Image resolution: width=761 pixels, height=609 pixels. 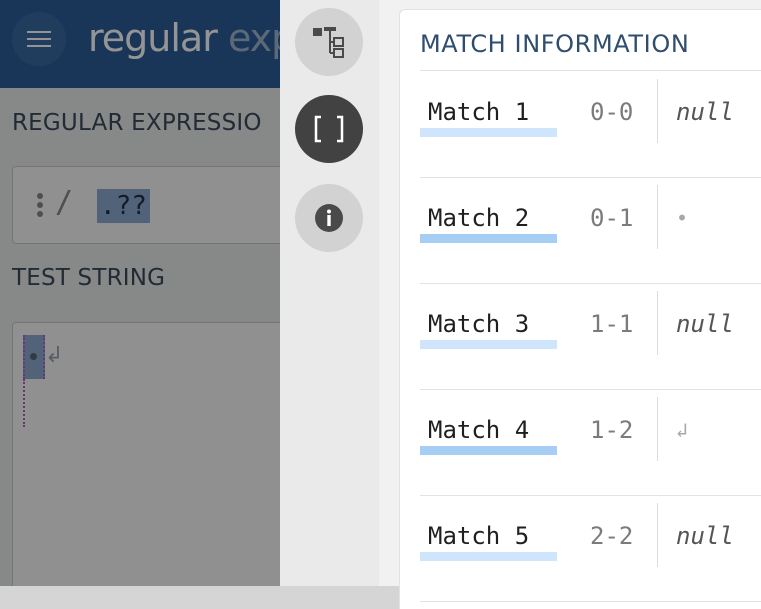 I want to click on match-row: Match 3 1-1 null, so click(x=590, y=337).